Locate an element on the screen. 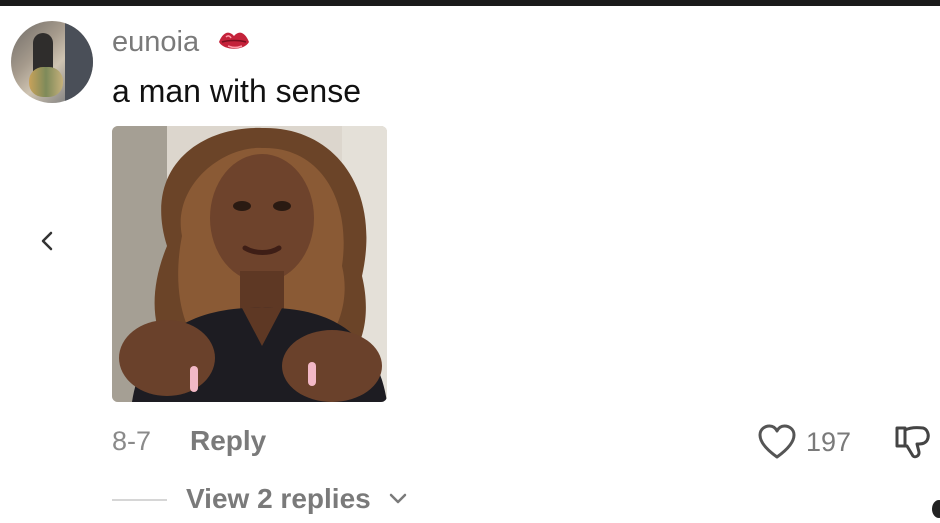 The height and width of the screenshot is (523, 940). lips-kiss-icon is located at coordinates (234, 40).